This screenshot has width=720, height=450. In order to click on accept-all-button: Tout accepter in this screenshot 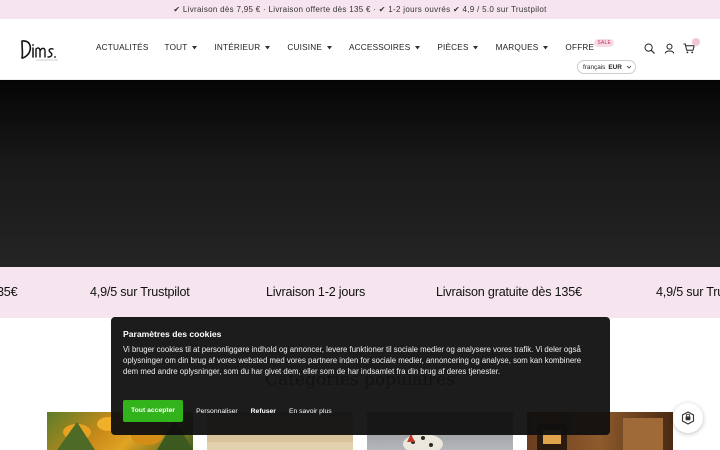, I will do `click(153, 411)`.